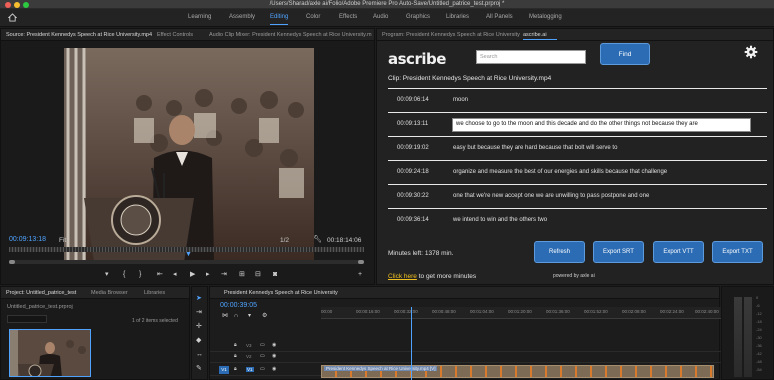  I want to click on workspace-libraries: Libraries, so click(457, 17).